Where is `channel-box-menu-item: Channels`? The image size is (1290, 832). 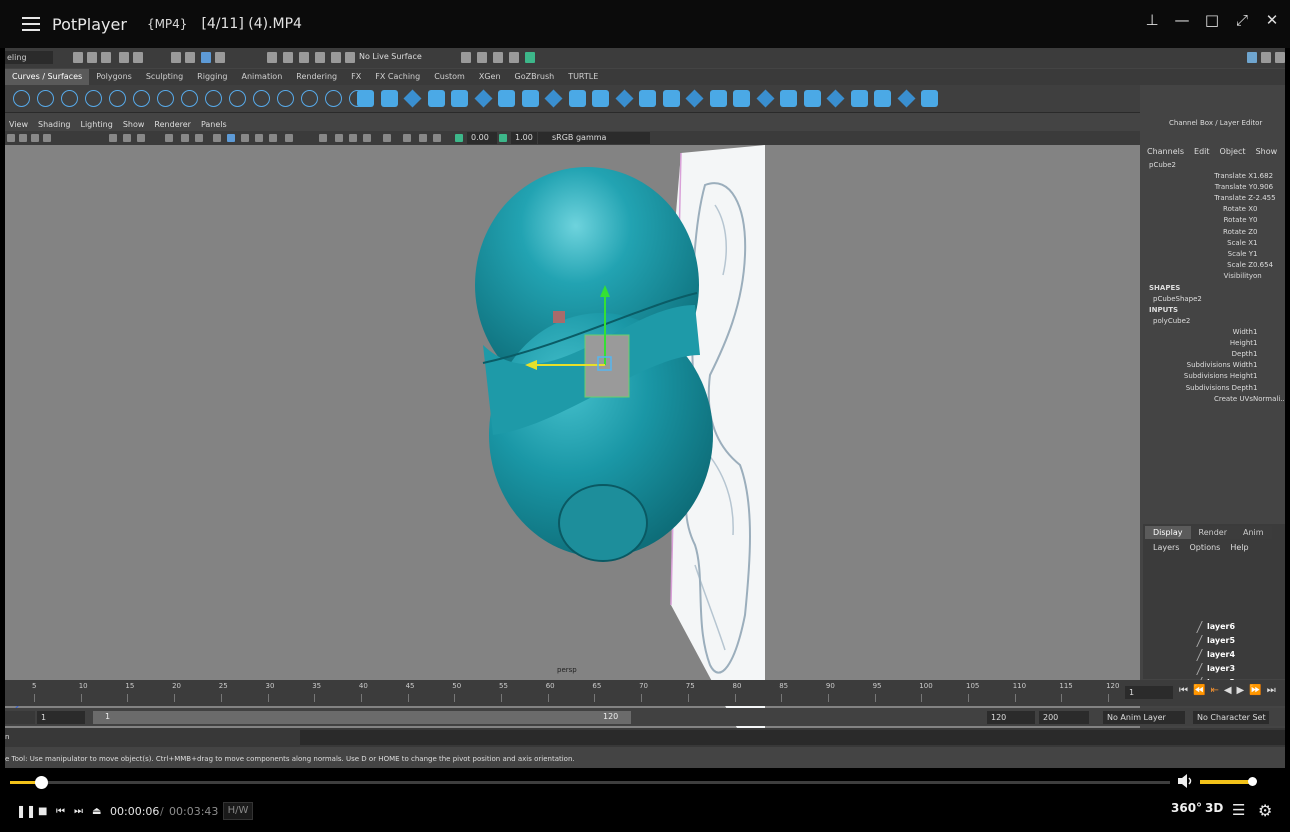 channel-box-menu-item: Channels is located at coordinates (1165, 151).